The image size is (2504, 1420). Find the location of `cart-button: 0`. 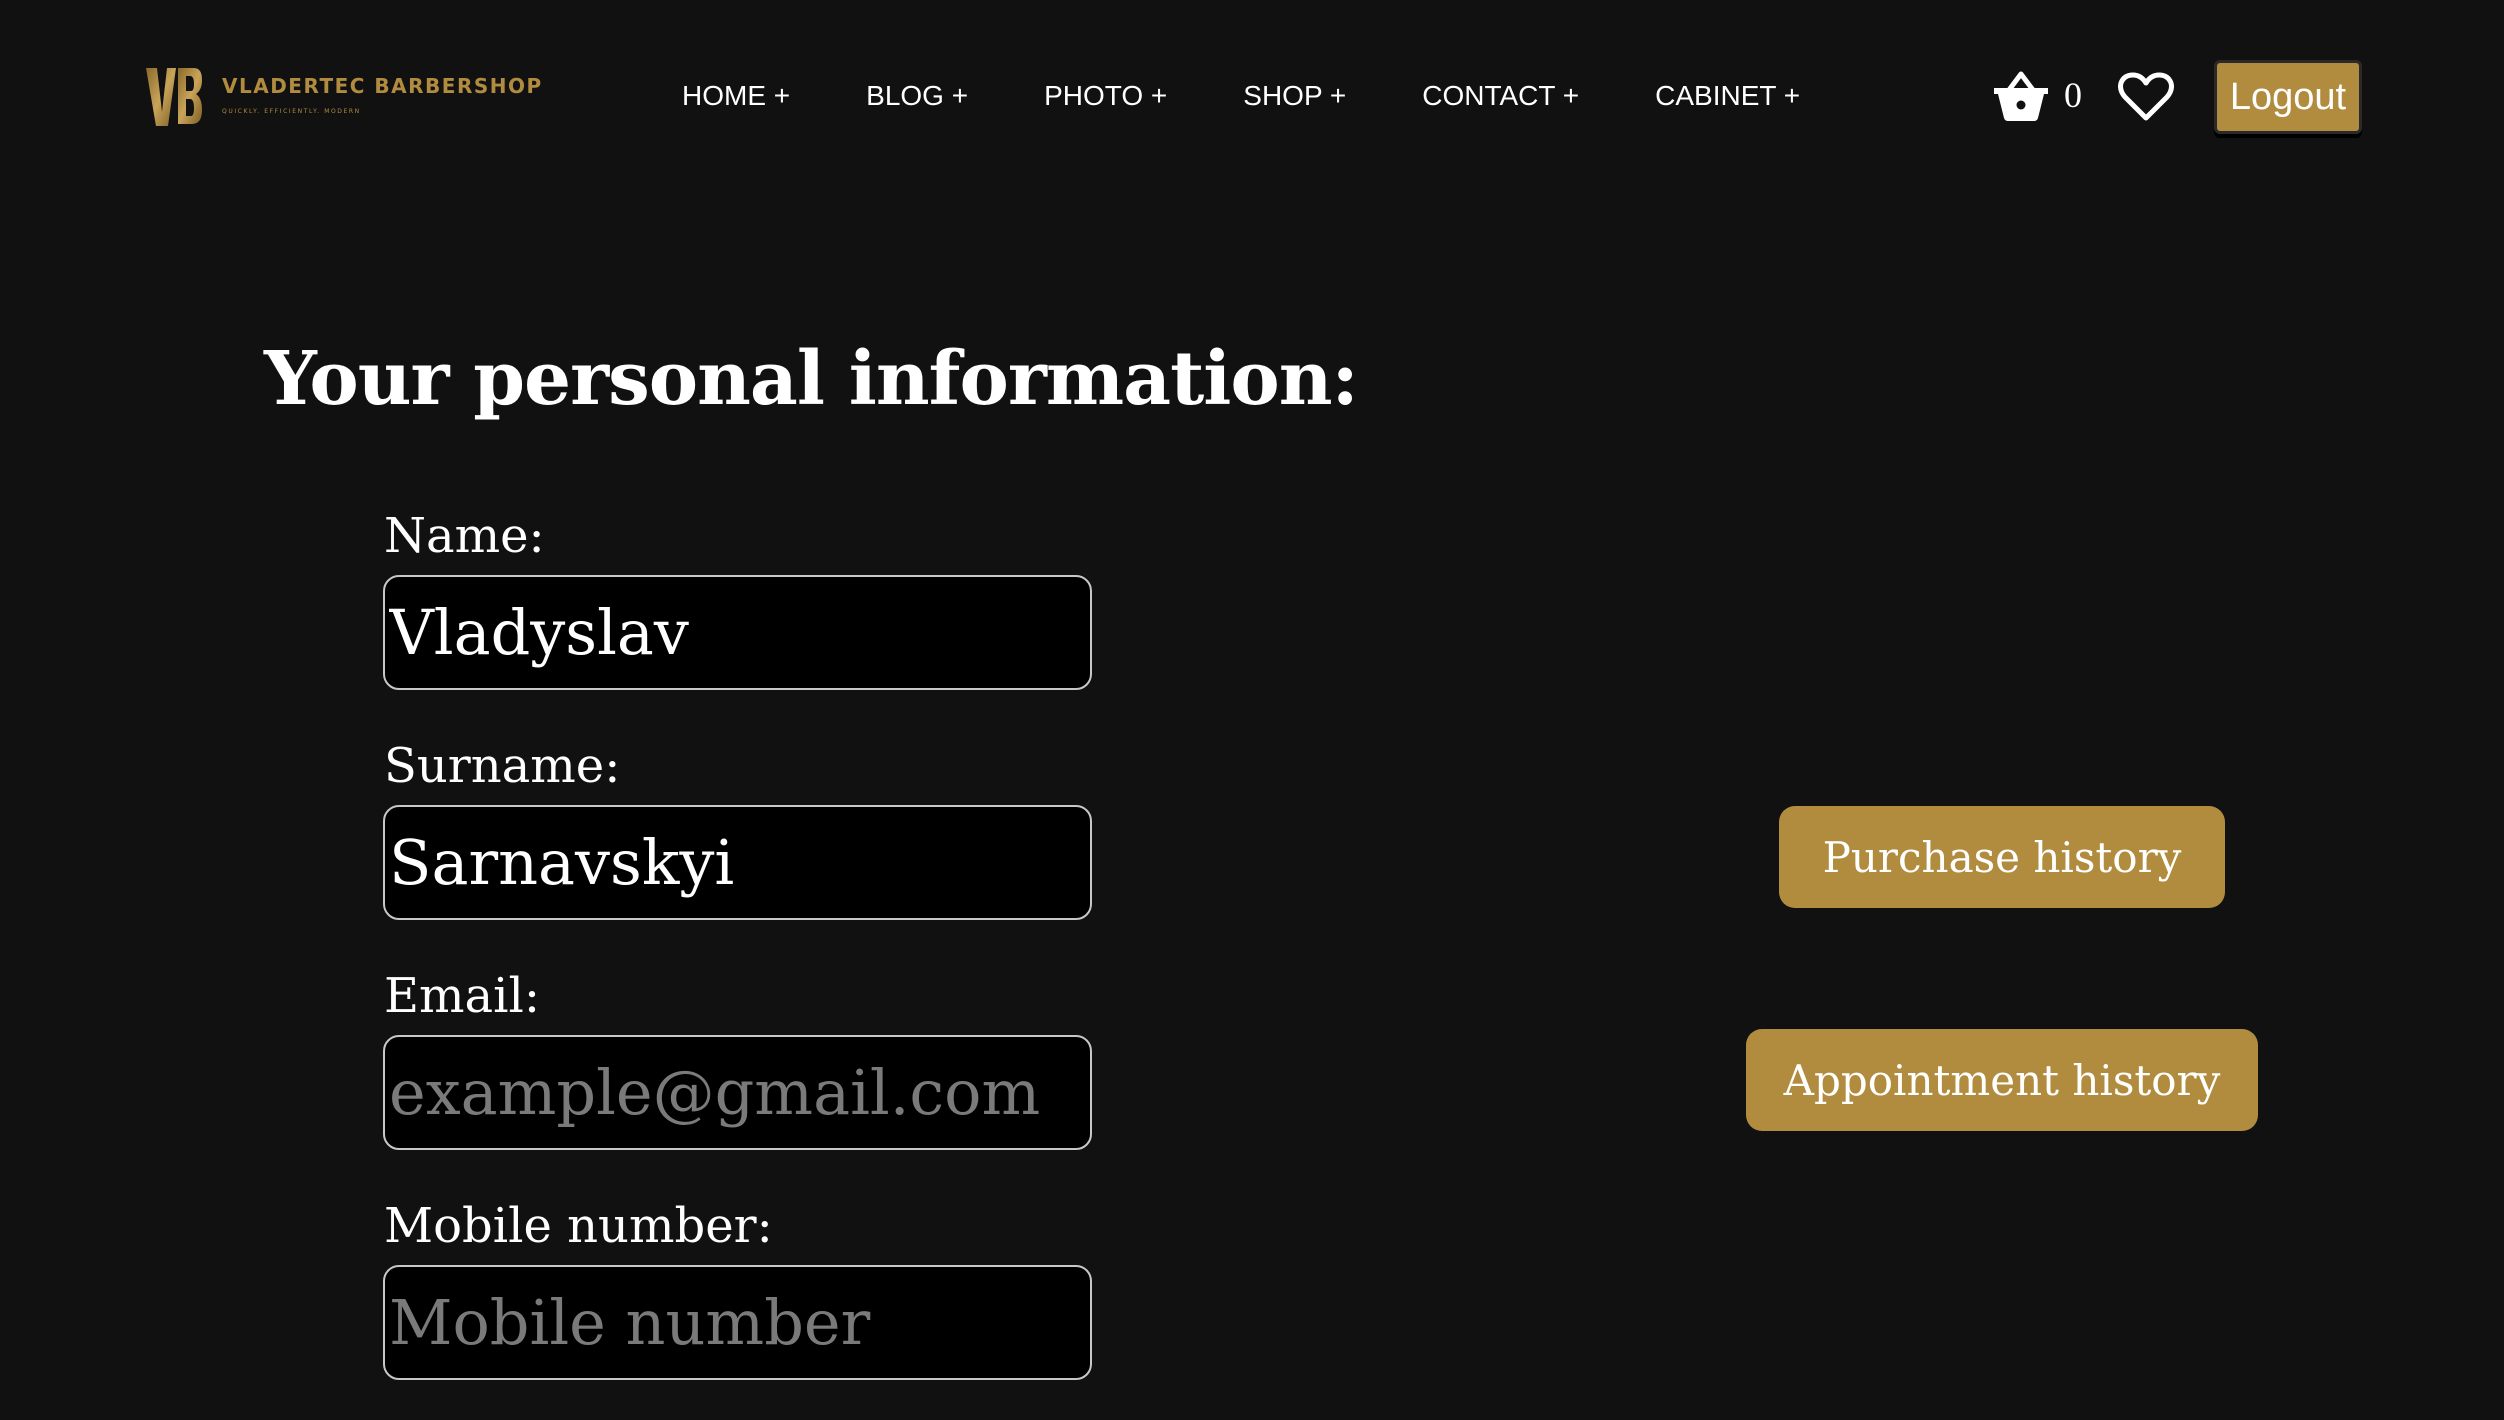

cart-button: 0 is located at coordinates (2037, 95).